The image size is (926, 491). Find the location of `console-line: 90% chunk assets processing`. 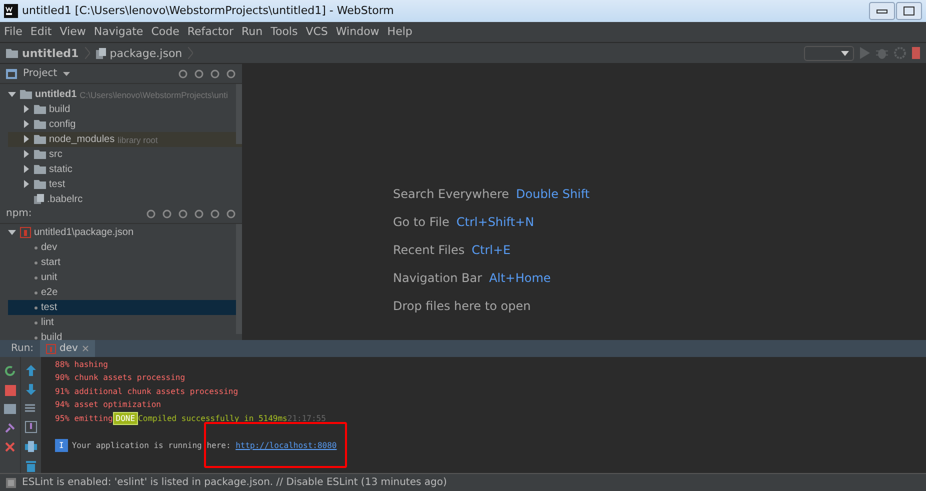

console-line: 90% chunk assets processing is located at coordinates (120, 378).